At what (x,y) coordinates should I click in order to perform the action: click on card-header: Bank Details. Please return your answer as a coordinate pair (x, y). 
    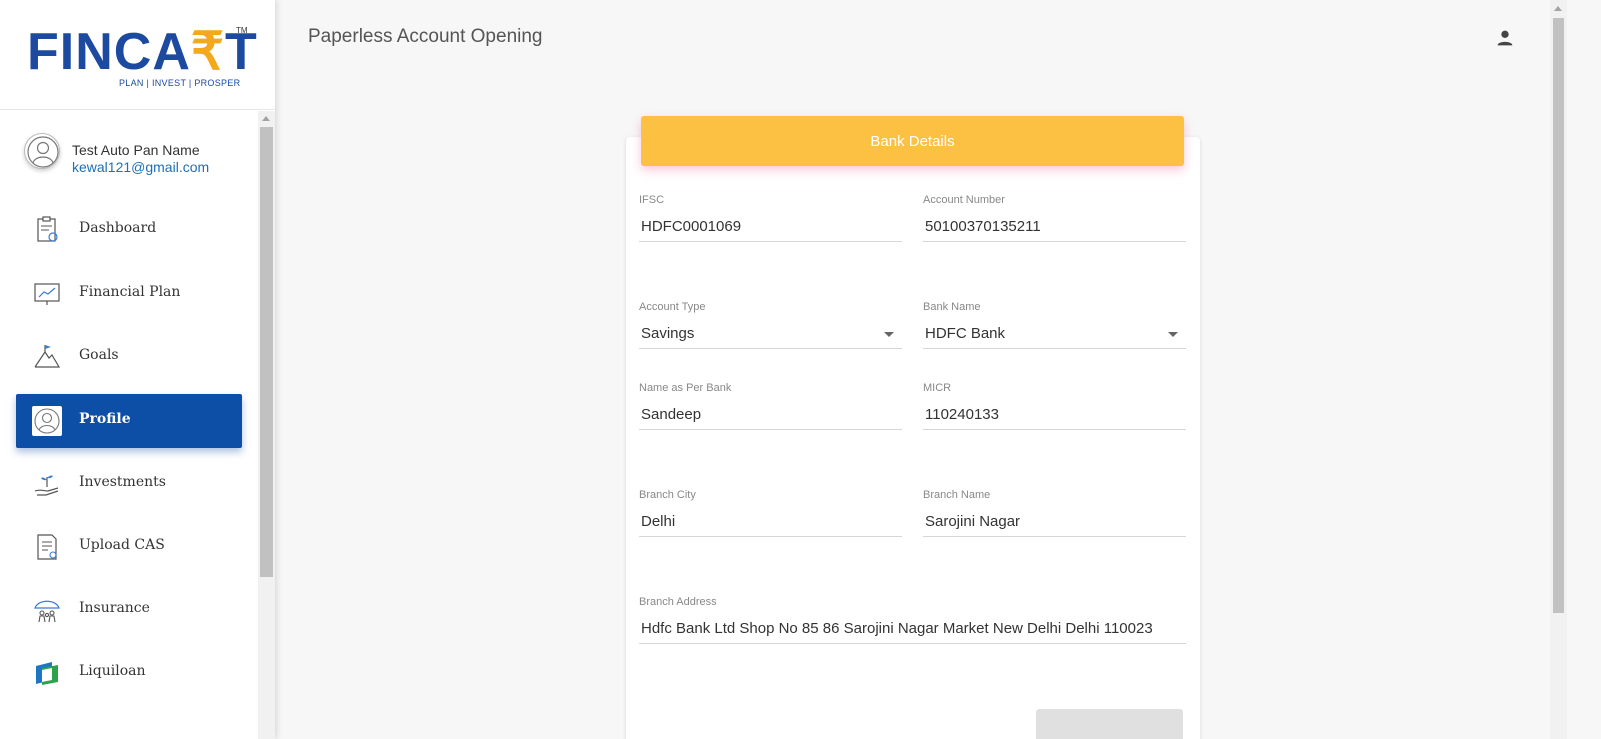
    Looking at the image, I should click on (912, 141).